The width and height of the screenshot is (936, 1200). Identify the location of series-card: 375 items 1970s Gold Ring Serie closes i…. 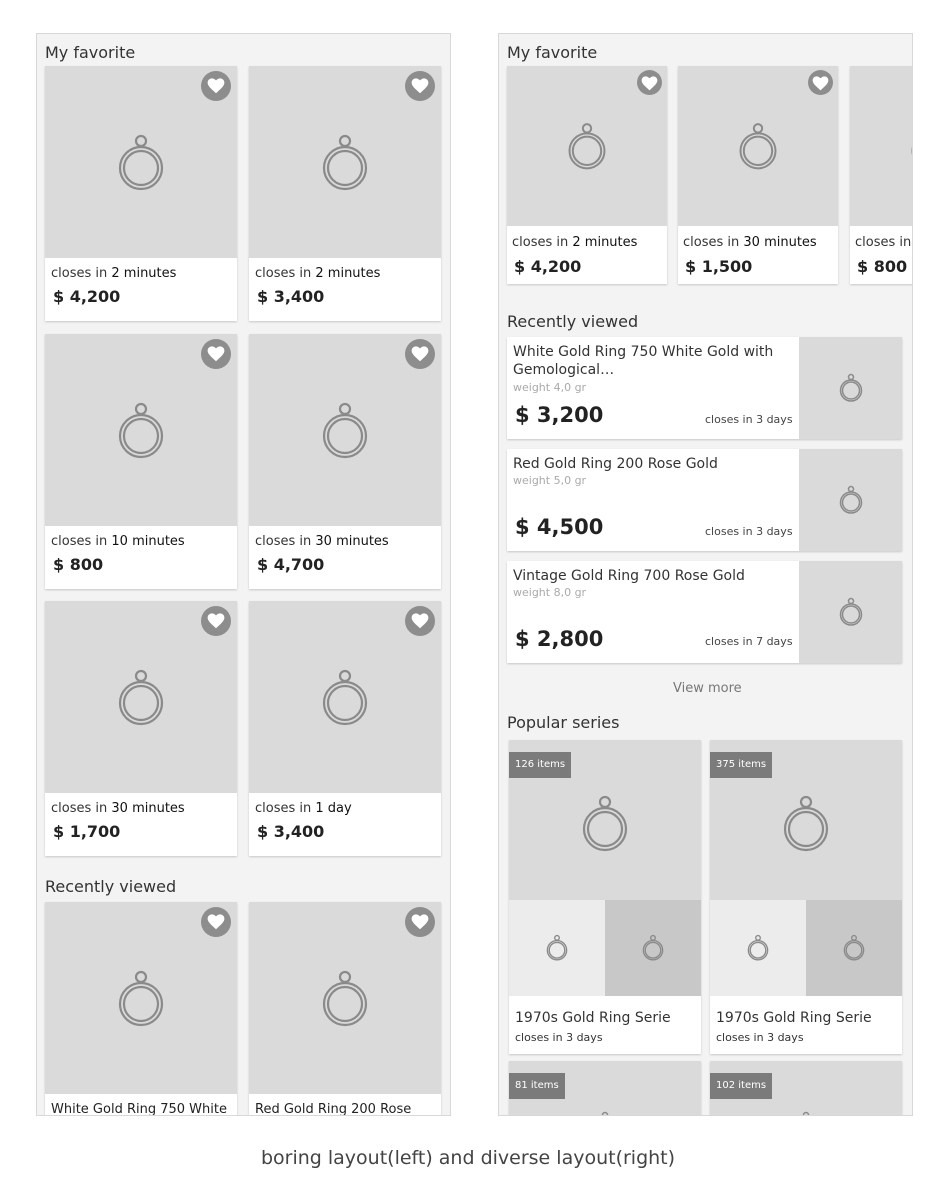
(806, 897).